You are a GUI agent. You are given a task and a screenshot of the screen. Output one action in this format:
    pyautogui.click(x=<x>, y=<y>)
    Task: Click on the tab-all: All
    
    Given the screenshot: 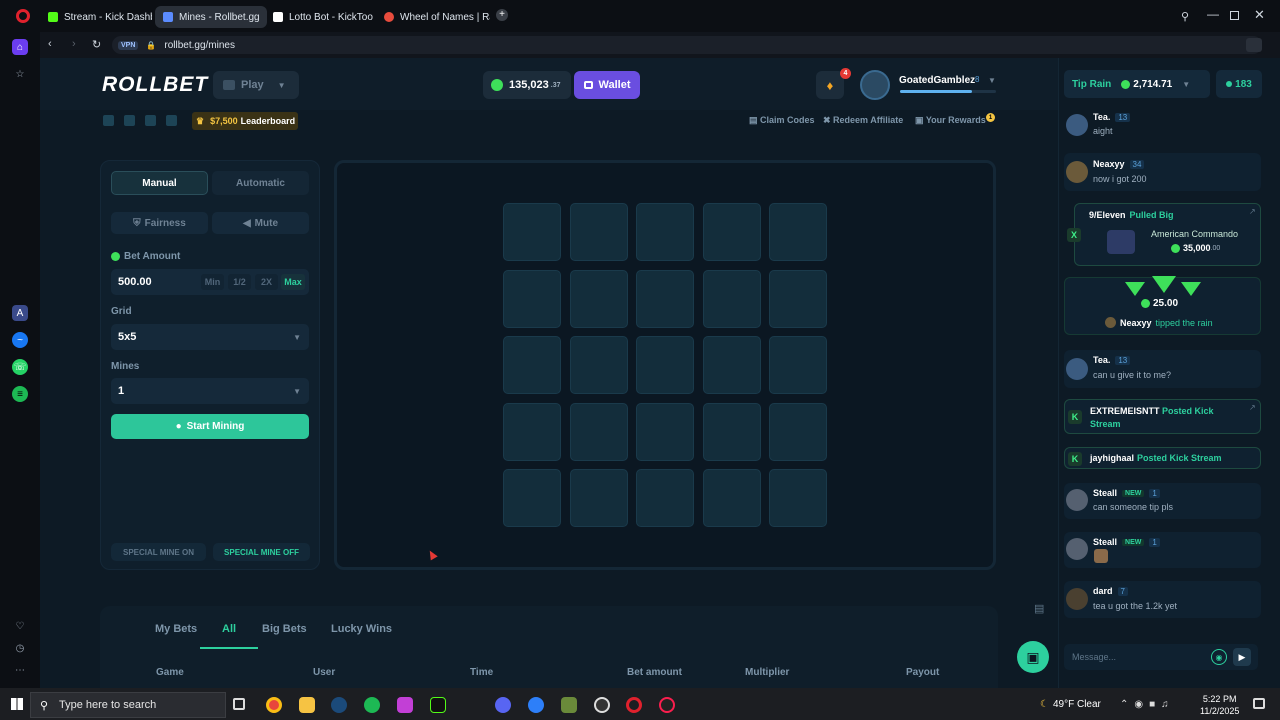 What is the action you would take?
    pyautogui.click(x=229, y=629)
    